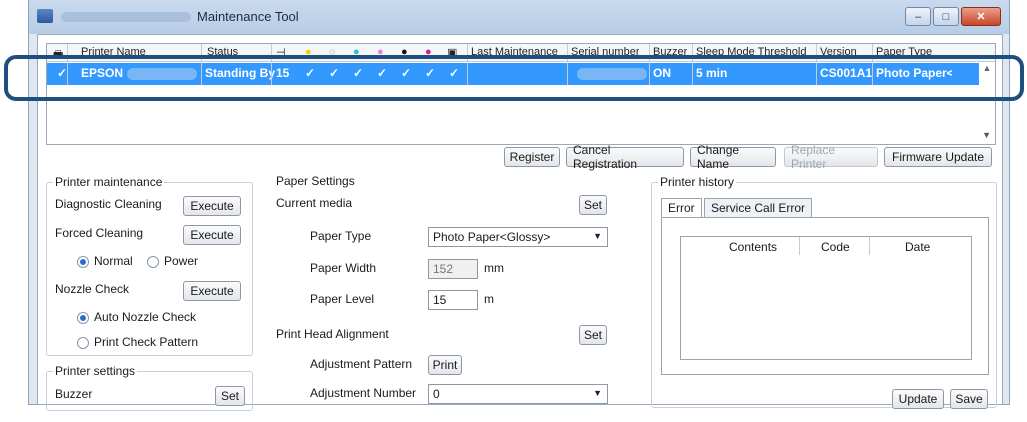  I want to click on print-head-alignment-set-button: Set, so click(593, 335).